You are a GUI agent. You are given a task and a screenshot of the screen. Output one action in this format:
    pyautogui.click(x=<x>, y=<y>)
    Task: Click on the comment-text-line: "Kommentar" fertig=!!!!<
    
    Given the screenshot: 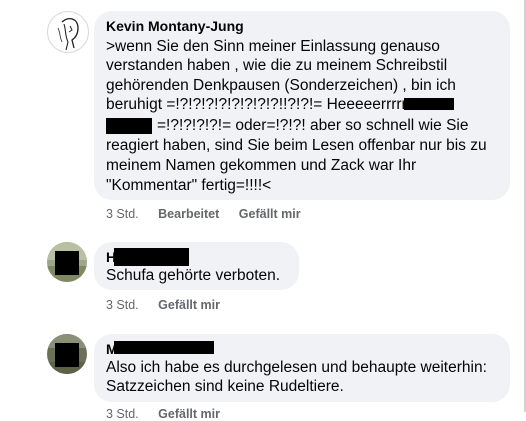 What is the action you would take?
    pyautogui.click(x=189, y=185)
    